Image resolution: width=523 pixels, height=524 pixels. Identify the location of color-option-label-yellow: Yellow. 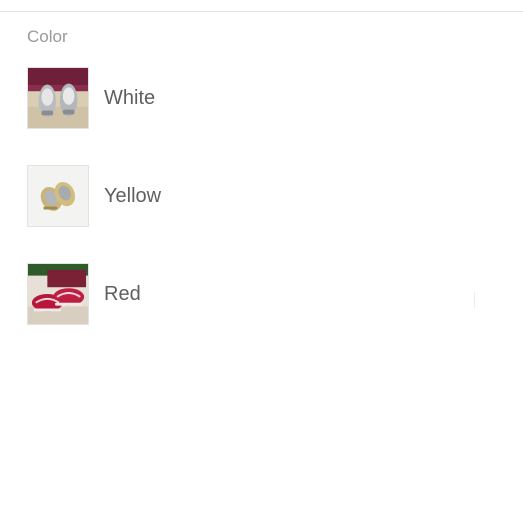
(133, 196).